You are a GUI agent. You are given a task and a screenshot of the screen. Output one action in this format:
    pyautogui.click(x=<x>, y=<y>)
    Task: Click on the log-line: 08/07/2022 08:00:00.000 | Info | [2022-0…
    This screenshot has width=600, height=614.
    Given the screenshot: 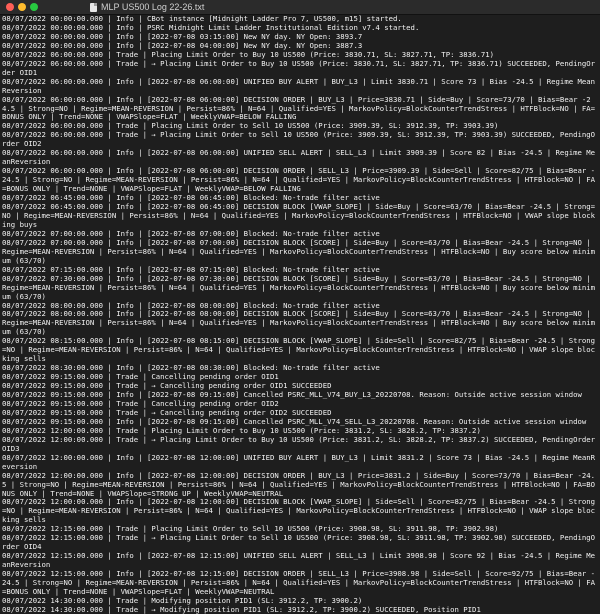 What is the action you would take?
    pyautogui.click(x=299, y=323)
    